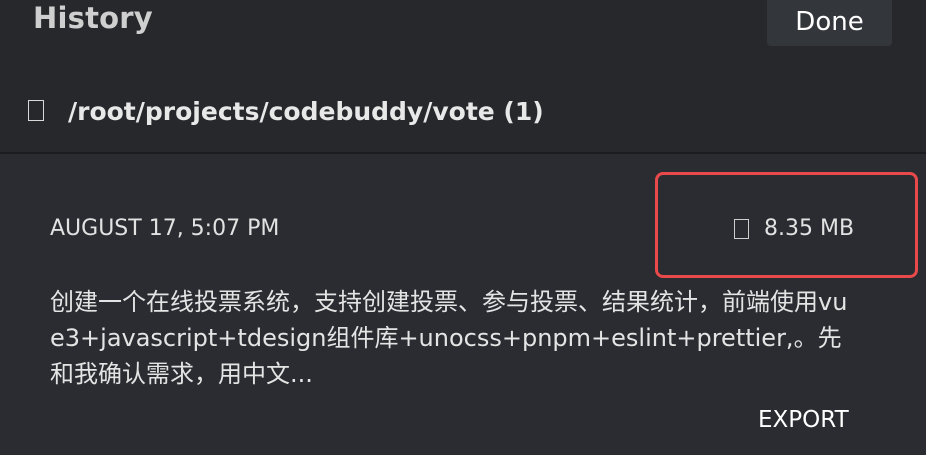 The height and width of the screenshot is (455, 926). Describe the element at coordinates (165, 228) in the screenshot. I see `entry-date: AUGUST 17, 5:07 PM` at that location.